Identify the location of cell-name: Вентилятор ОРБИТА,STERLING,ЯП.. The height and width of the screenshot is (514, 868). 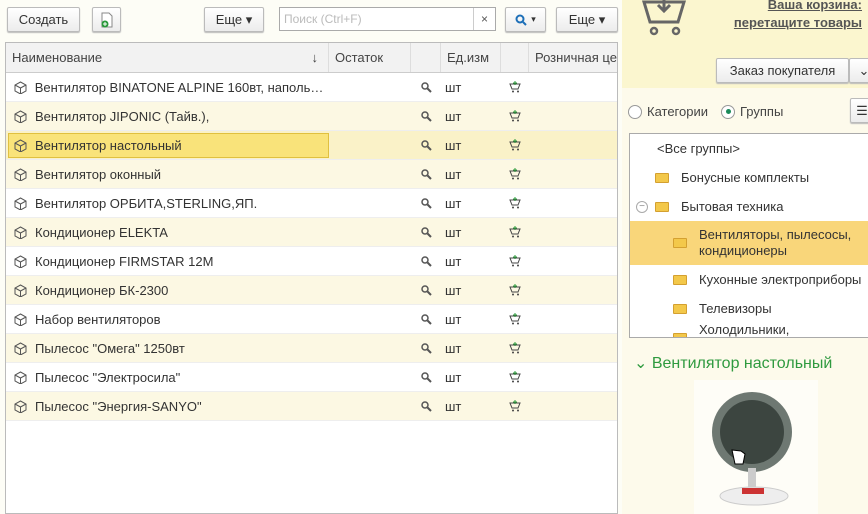
(167, 203).